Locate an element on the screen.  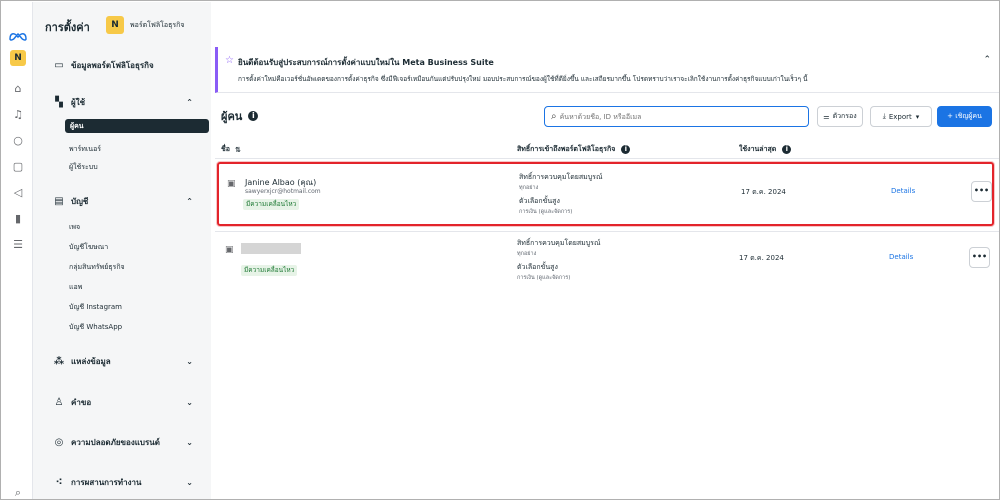
icon-rail: N ⌂ ♫ ○ ▢ ◁ ▮ ☰ ⌕ is located at coordinates (17, 250).